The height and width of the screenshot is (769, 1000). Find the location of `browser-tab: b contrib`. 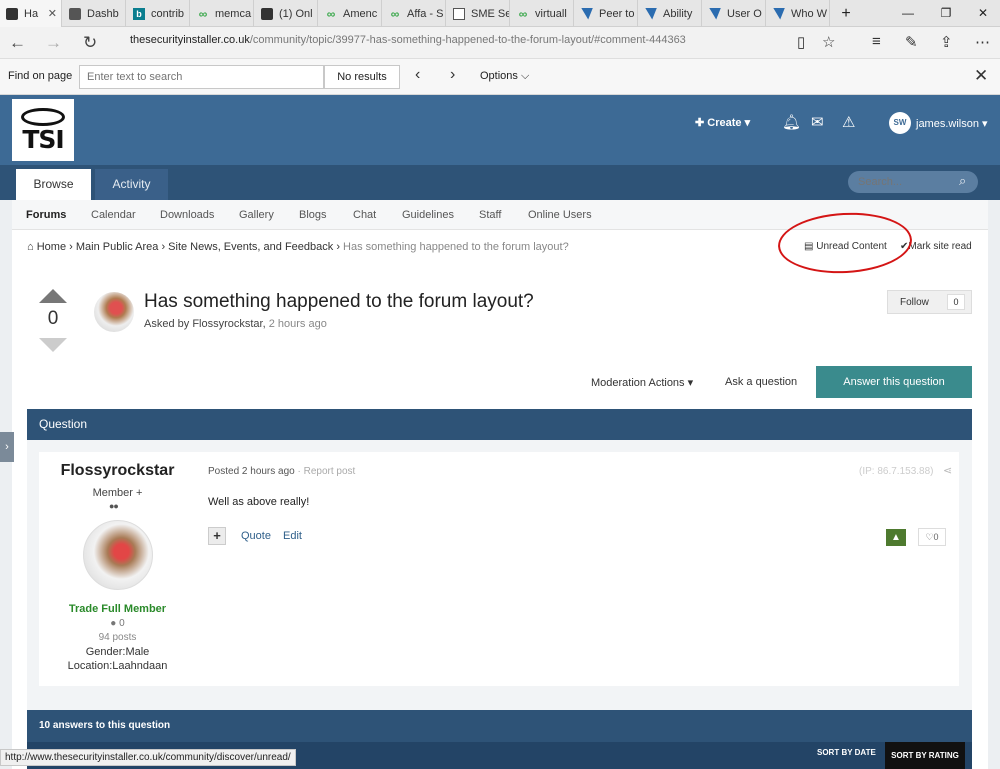

browser-tab: b contrib is located at coordinates (158, 13).